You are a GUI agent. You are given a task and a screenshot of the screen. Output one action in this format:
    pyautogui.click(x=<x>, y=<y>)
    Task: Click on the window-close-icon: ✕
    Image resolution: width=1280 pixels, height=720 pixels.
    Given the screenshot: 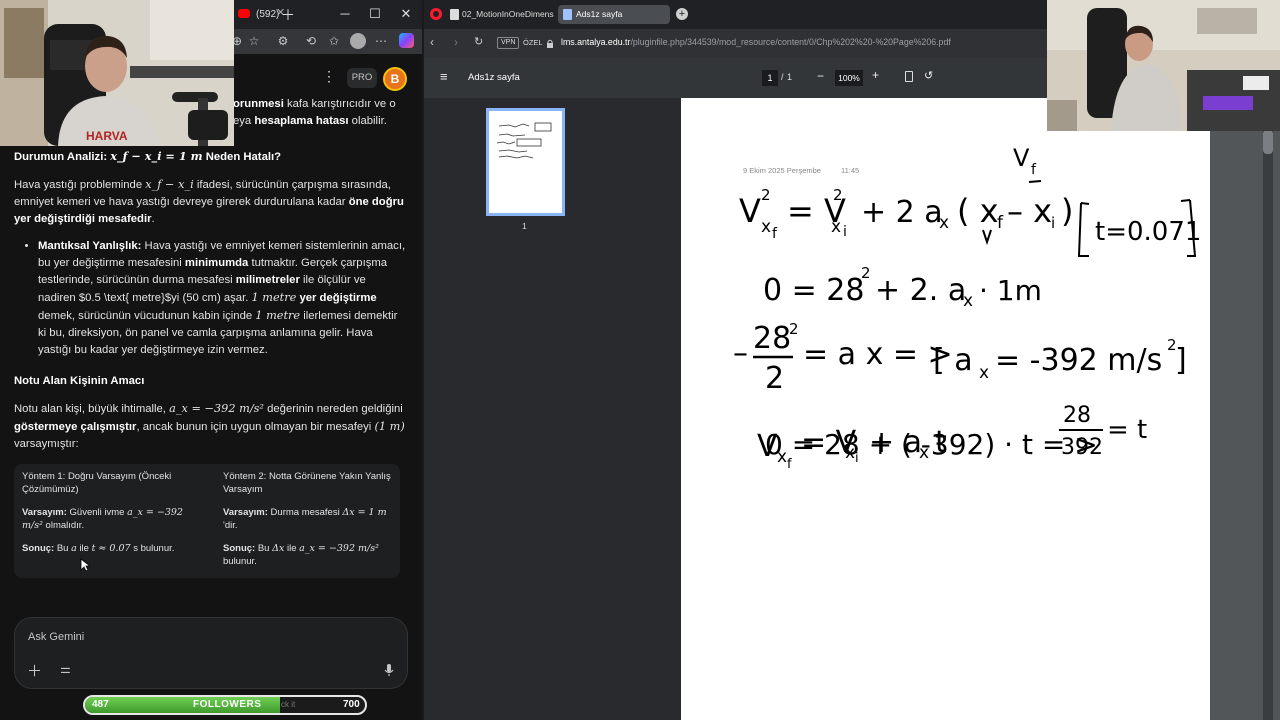 What is the action you would take?
    pyautogui.click(x=406, y=14)
    